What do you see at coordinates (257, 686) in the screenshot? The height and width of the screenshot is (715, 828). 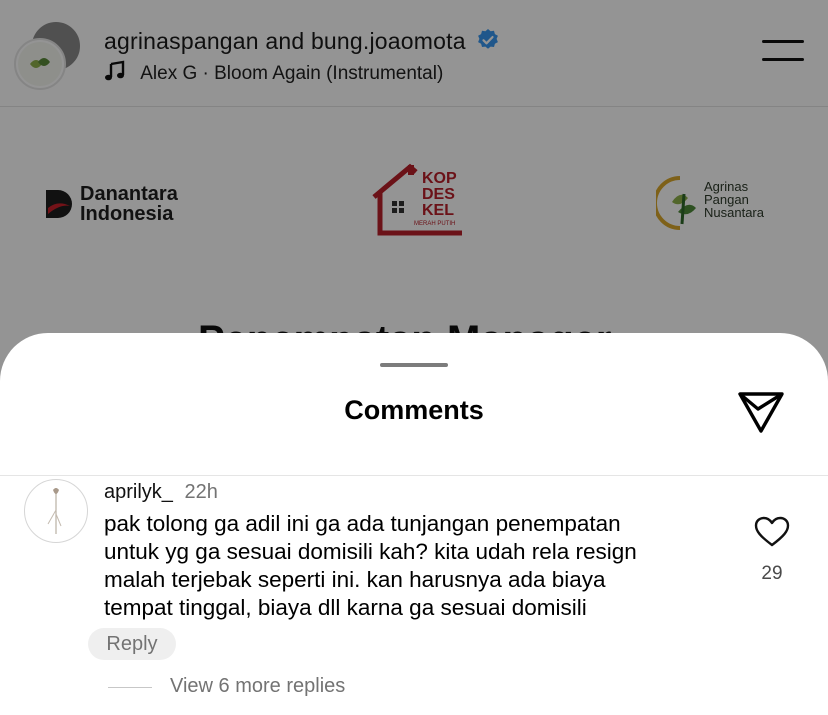 I see `view-replies-button: View 6 more replies` at bounding box center [257, 686].